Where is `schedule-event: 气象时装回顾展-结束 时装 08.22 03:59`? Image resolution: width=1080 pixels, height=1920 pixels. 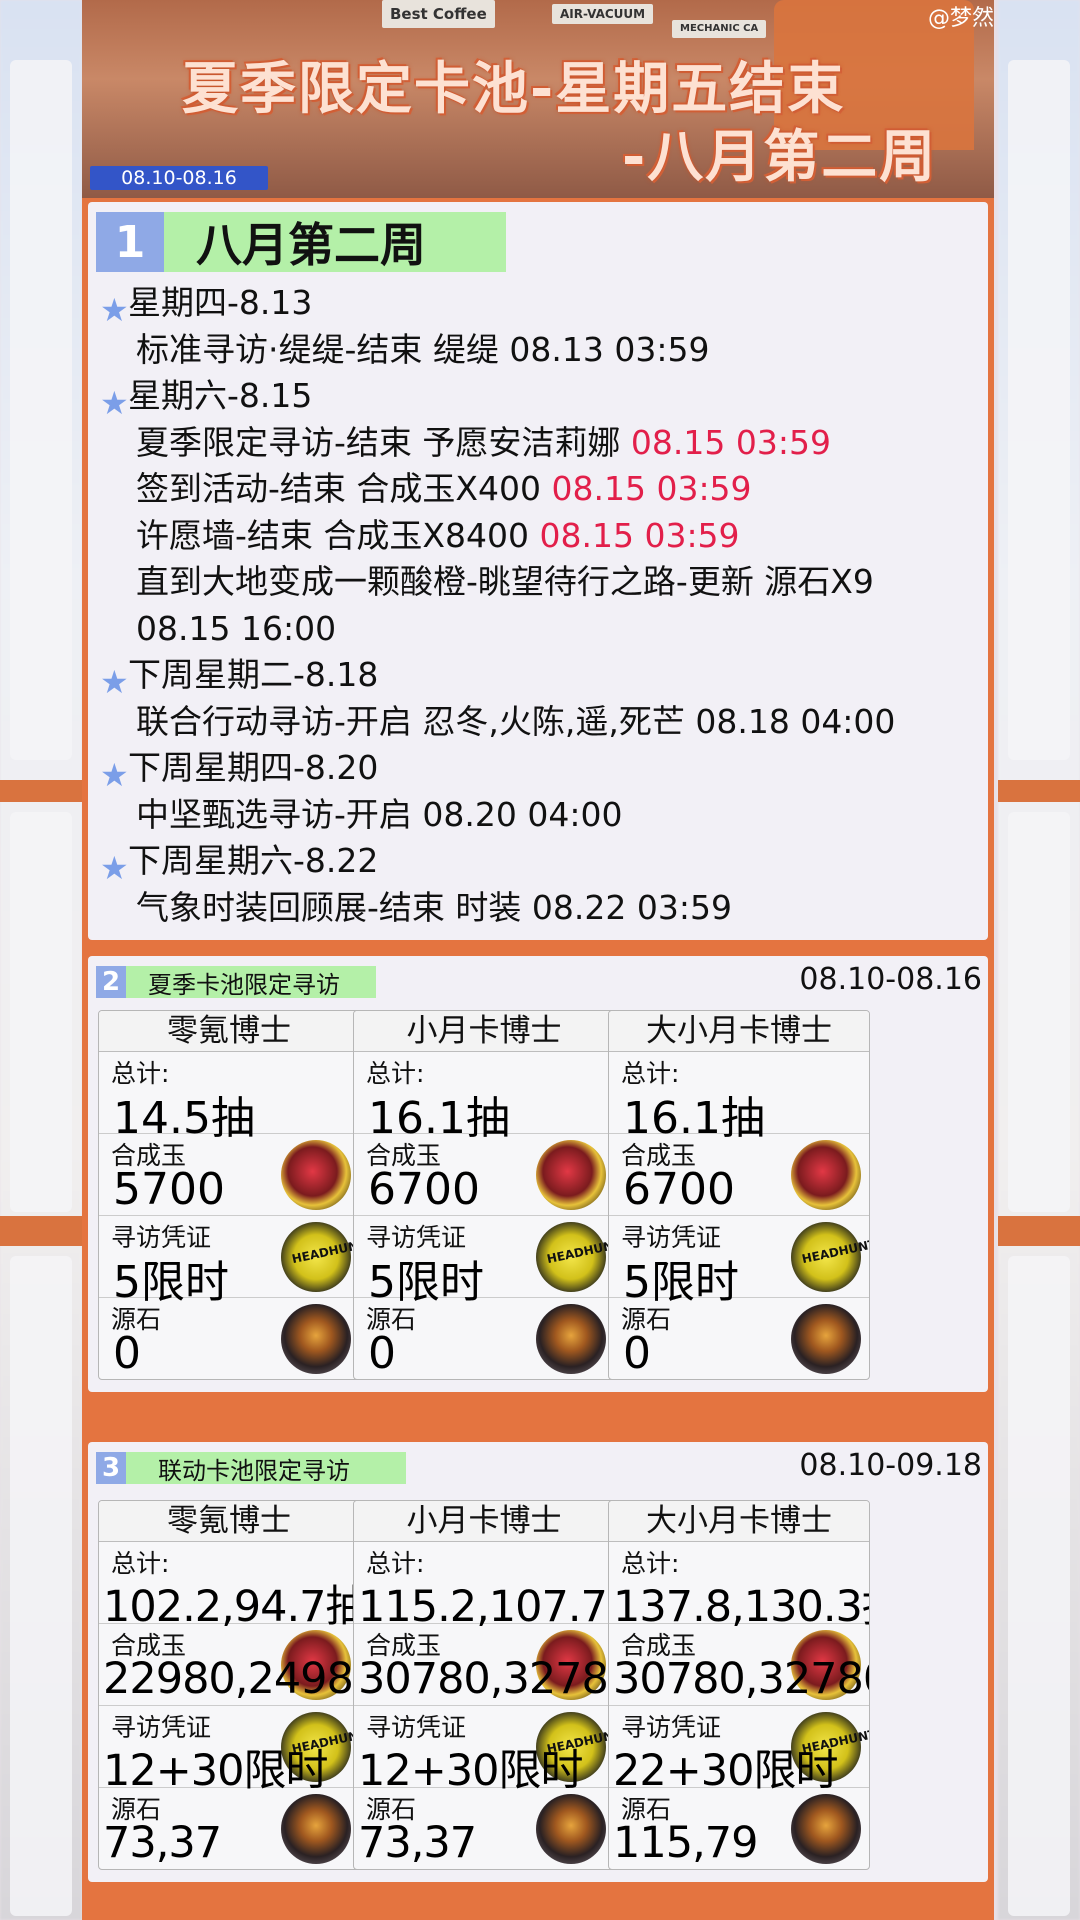 schedule-event: 气象时装回顾展-结束 时装 08.22 03:59 is located at coordinates (540, 908).